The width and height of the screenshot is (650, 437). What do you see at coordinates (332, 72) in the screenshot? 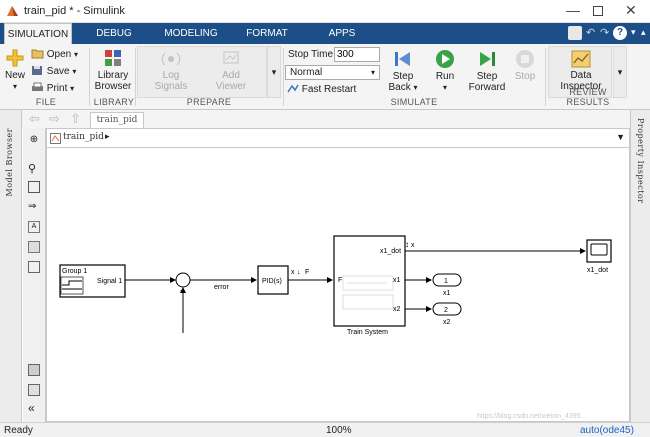
I see `simulation-mode-select: Normal ▾` at bounding box center [332, 72].